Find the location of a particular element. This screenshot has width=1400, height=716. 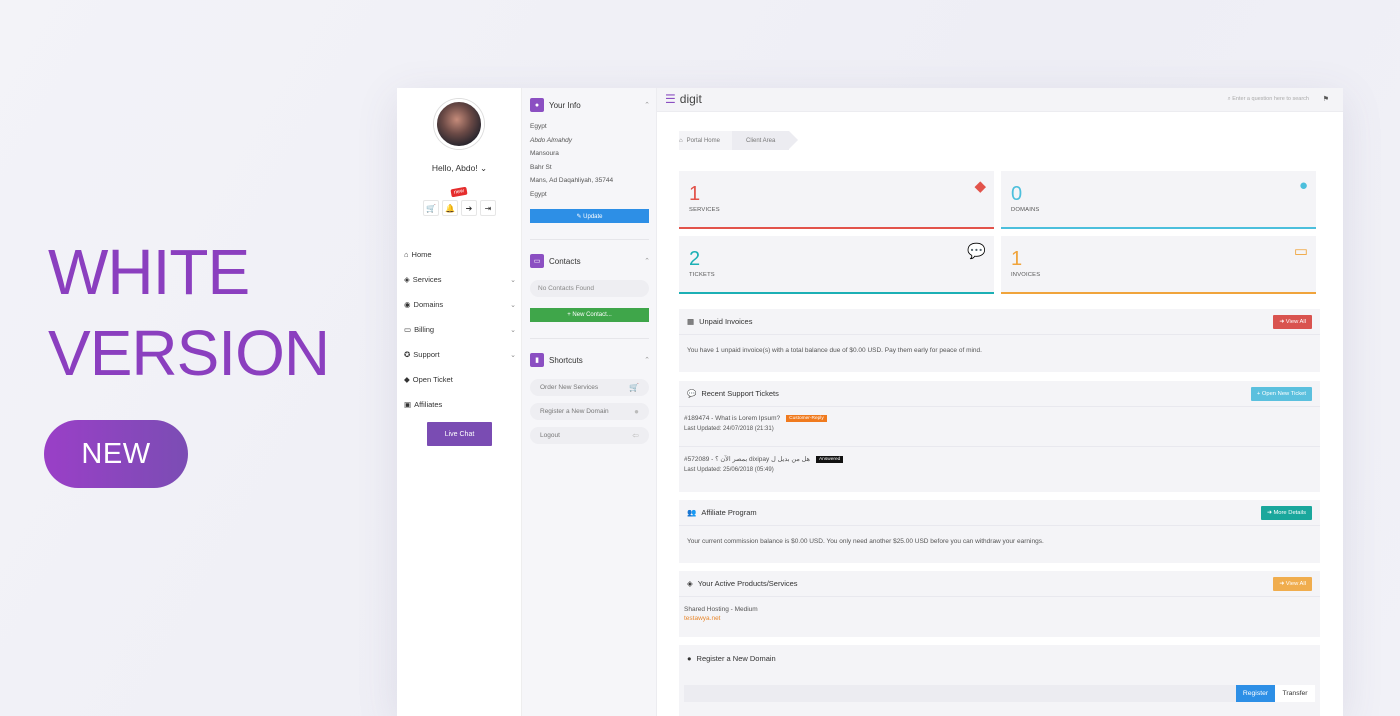

calculator-icon: ▦ is located at coordinates (691, 321).